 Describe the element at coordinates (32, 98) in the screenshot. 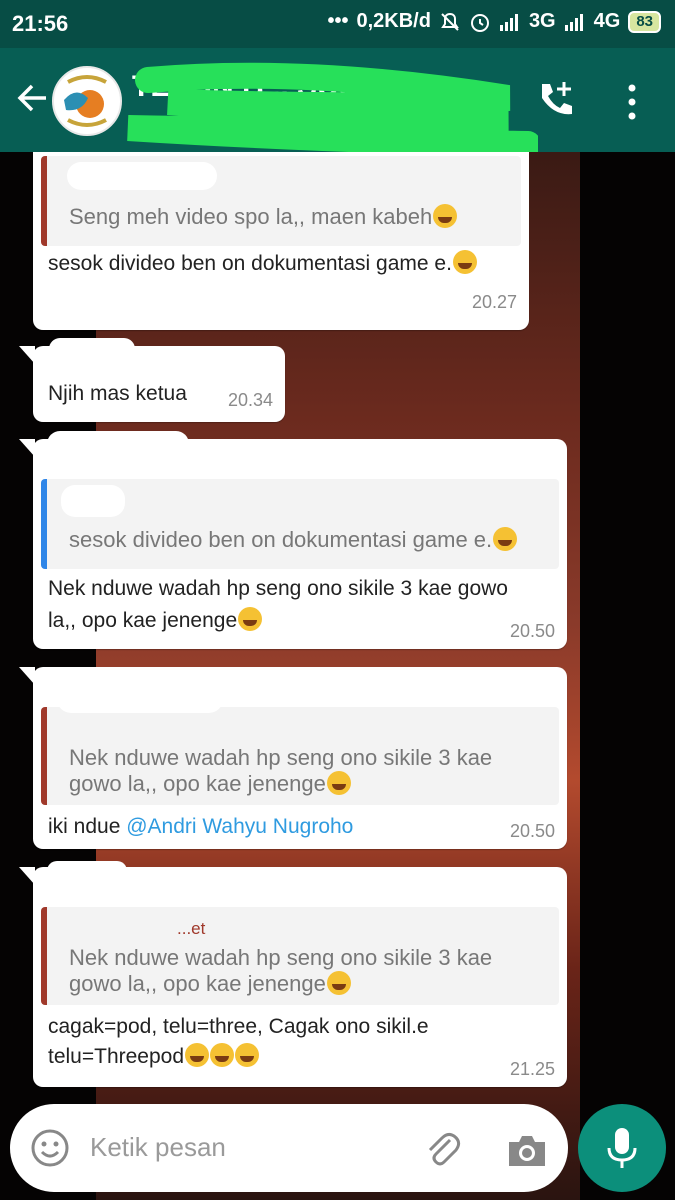

I see `back-arrow-icon` at that location.